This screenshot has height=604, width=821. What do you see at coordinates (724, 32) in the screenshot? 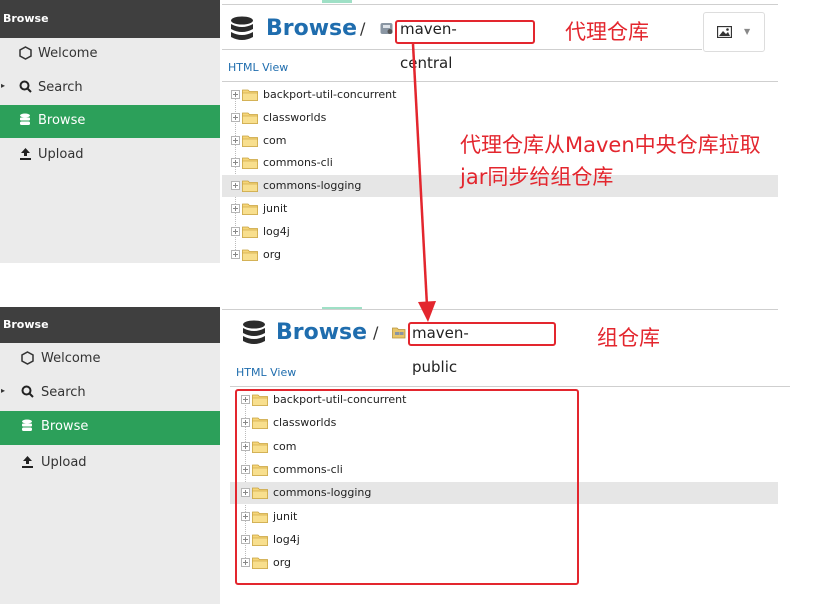
I see `image-icon` at bounding box center [724, 32].